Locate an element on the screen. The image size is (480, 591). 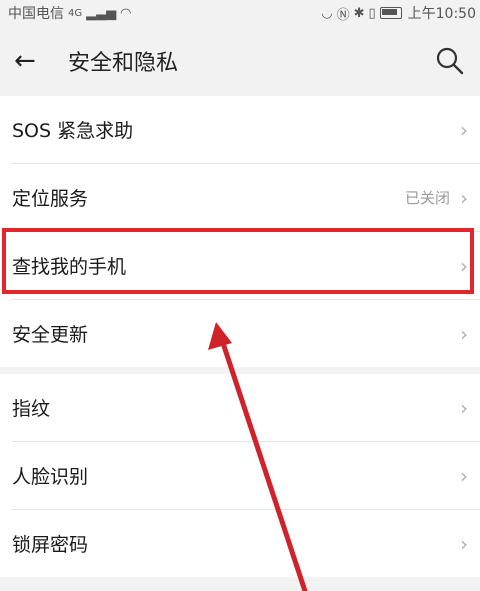
list-item-label: 锁屏密码 is located at coordinates (50, 545).